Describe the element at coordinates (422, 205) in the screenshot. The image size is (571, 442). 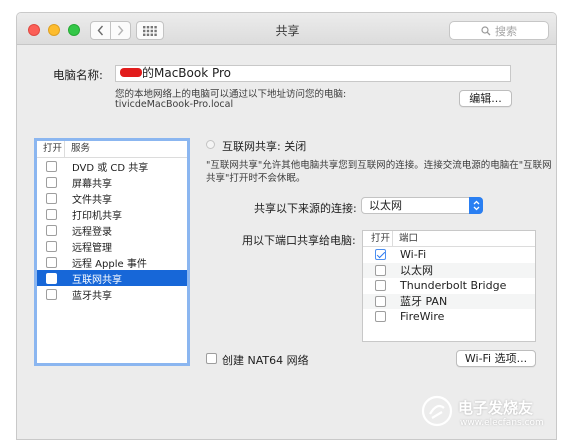
I see `share-from-select: 以太网` at that location.